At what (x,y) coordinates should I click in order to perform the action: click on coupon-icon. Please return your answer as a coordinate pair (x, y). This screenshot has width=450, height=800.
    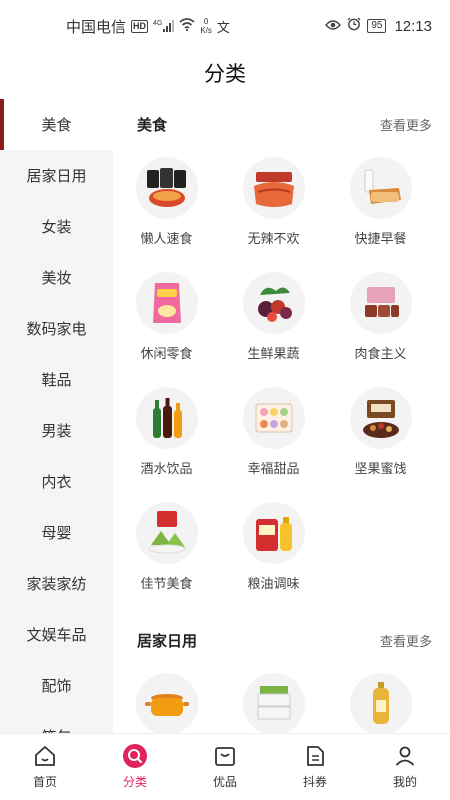
    Looking at the image, I should click on (315, 756).